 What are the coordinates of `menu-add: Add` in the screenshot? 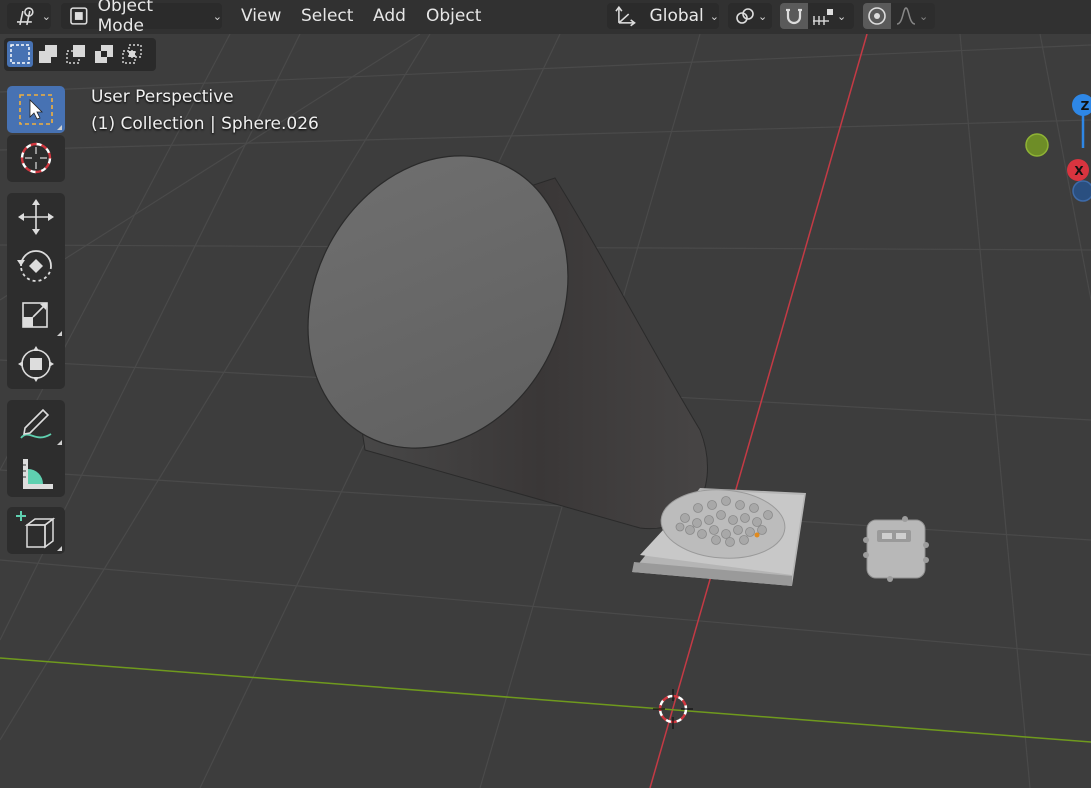 It's located at (389, 16).